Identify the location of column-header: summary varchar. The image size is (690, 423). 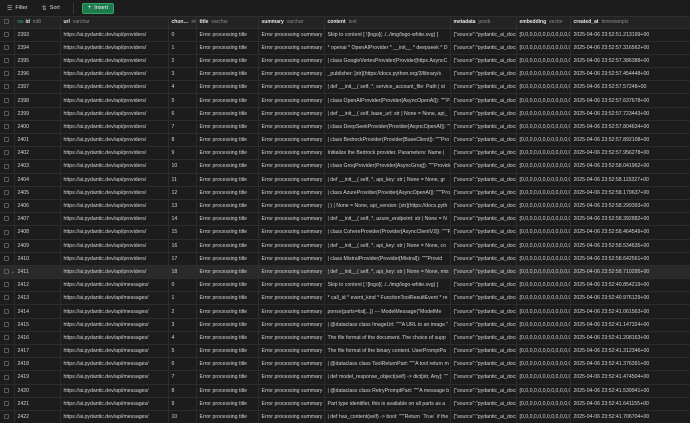
(291, 23).